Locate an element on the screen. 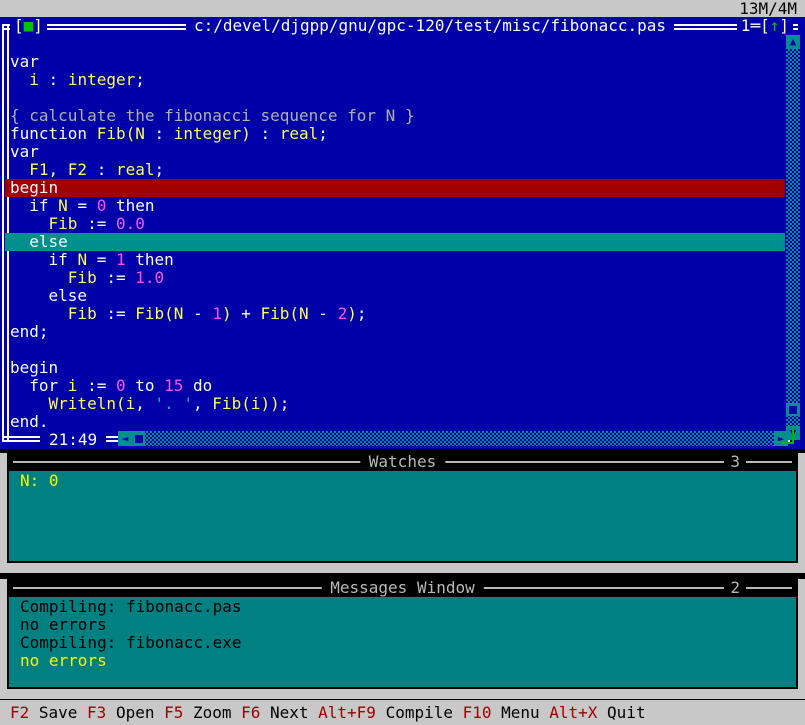 Image resolution: width=805 pixels, height=725 pixels. status-label: Menu is located at coordinates (520, 712).